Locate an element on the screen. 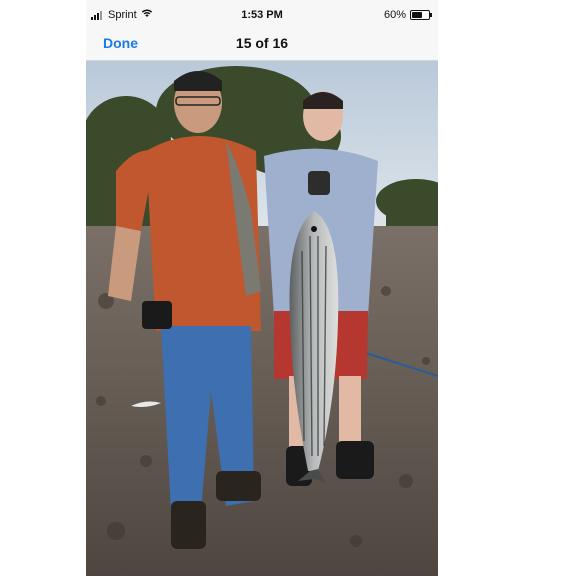 This screenshot has height=580, width=580. navigation-bar: Done 15 of 16 is located at coordinates (262, 45).